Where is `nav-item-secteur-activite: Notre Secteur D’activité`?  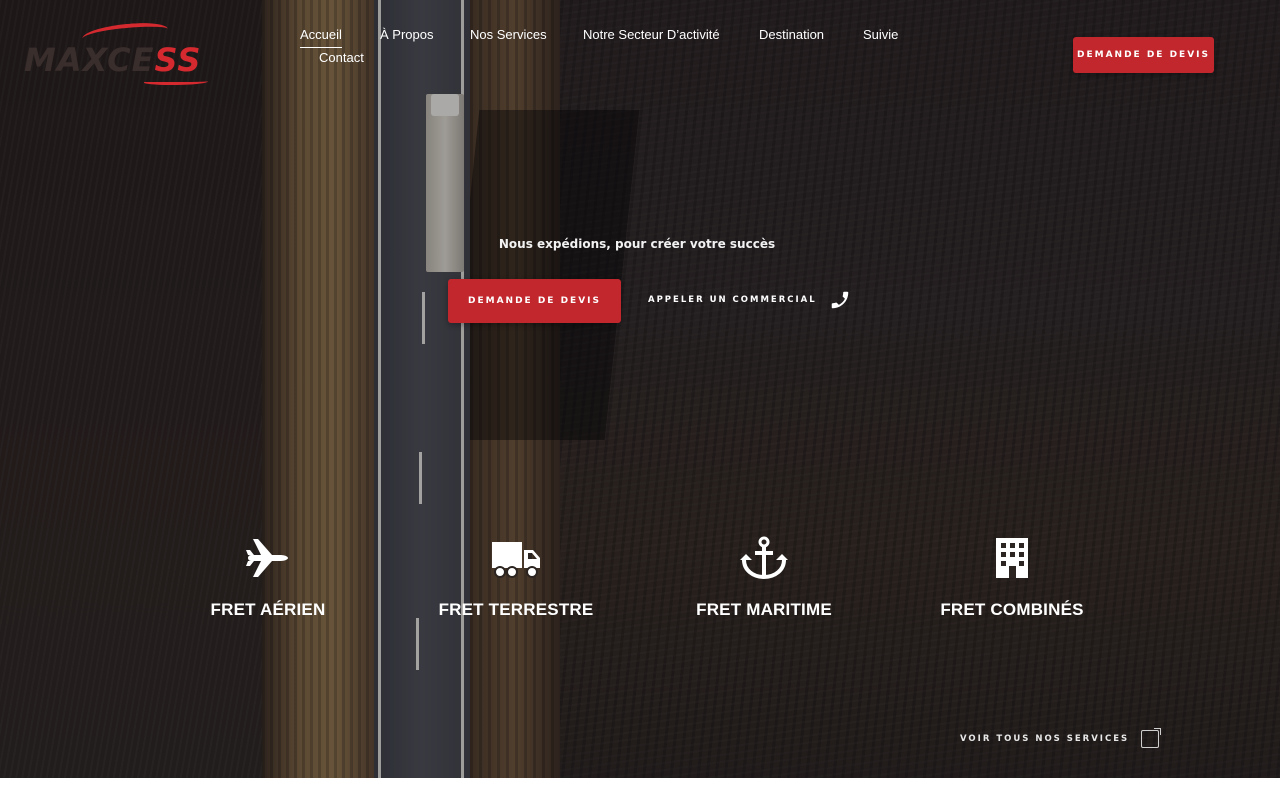 nav-item-secteur-activite: Notre Secteur D’activité is located at coordinates (651, 35).